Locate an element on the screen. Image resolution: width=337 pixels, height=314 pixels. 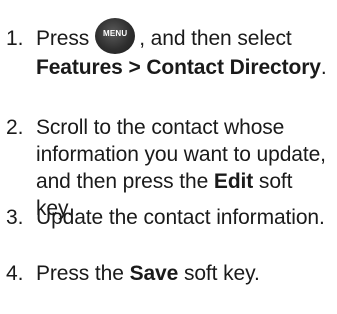
step-text: Update the contact information. is located at coordinates (185, 217).